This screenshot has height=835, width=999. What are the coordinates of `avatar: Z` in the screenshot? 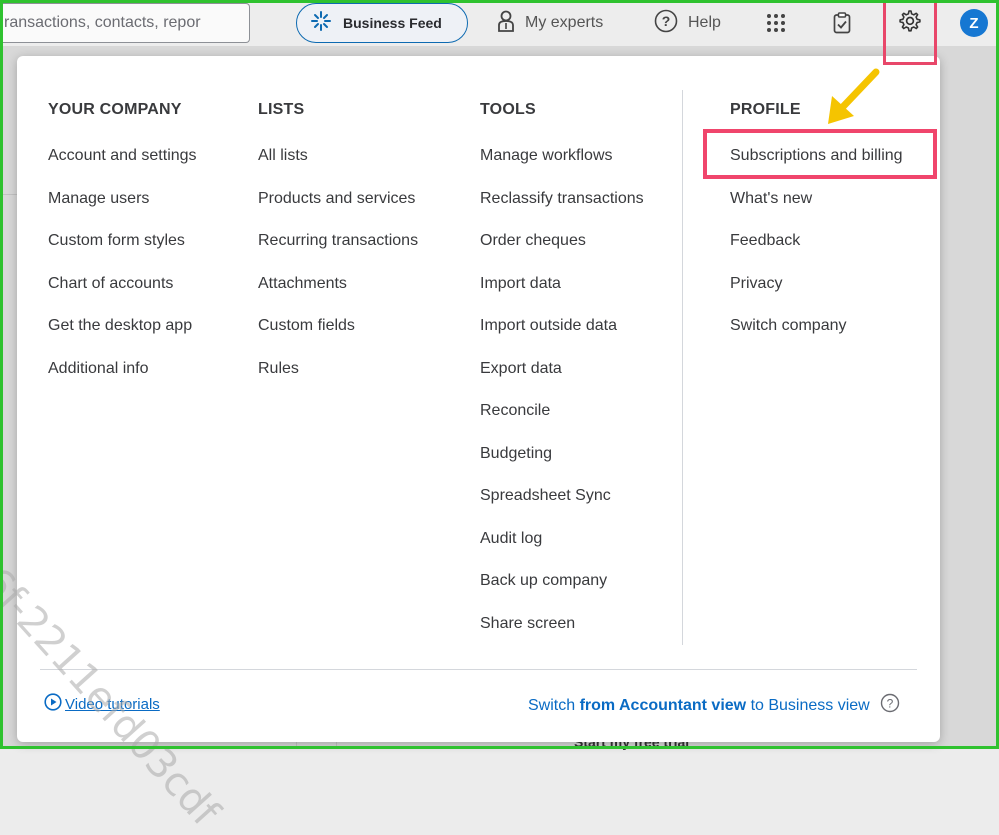 It's located at (974, 23).